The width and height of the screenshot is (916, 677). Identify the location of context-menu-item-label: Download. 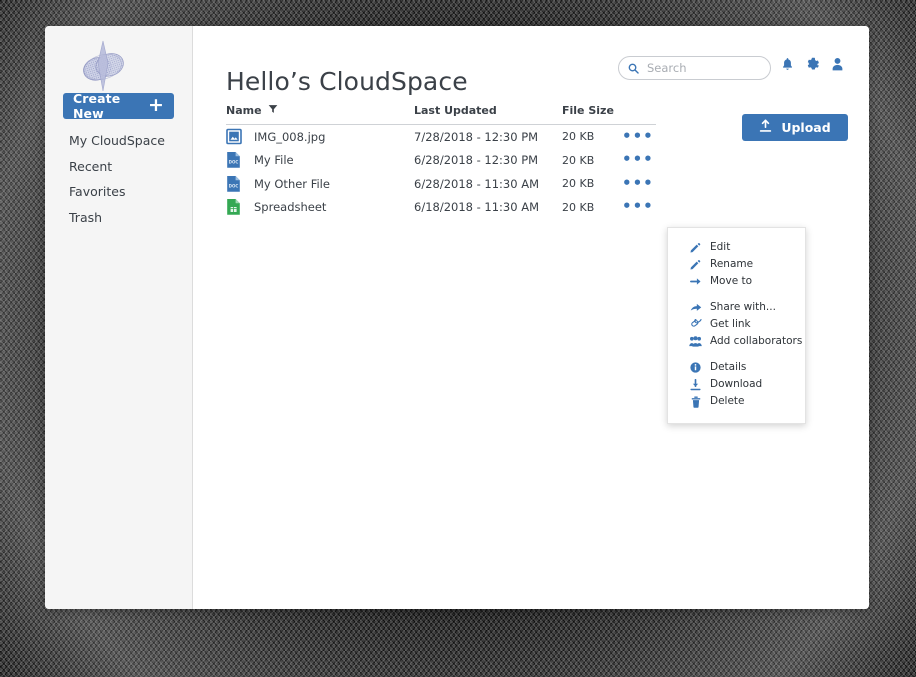
(736, 384).